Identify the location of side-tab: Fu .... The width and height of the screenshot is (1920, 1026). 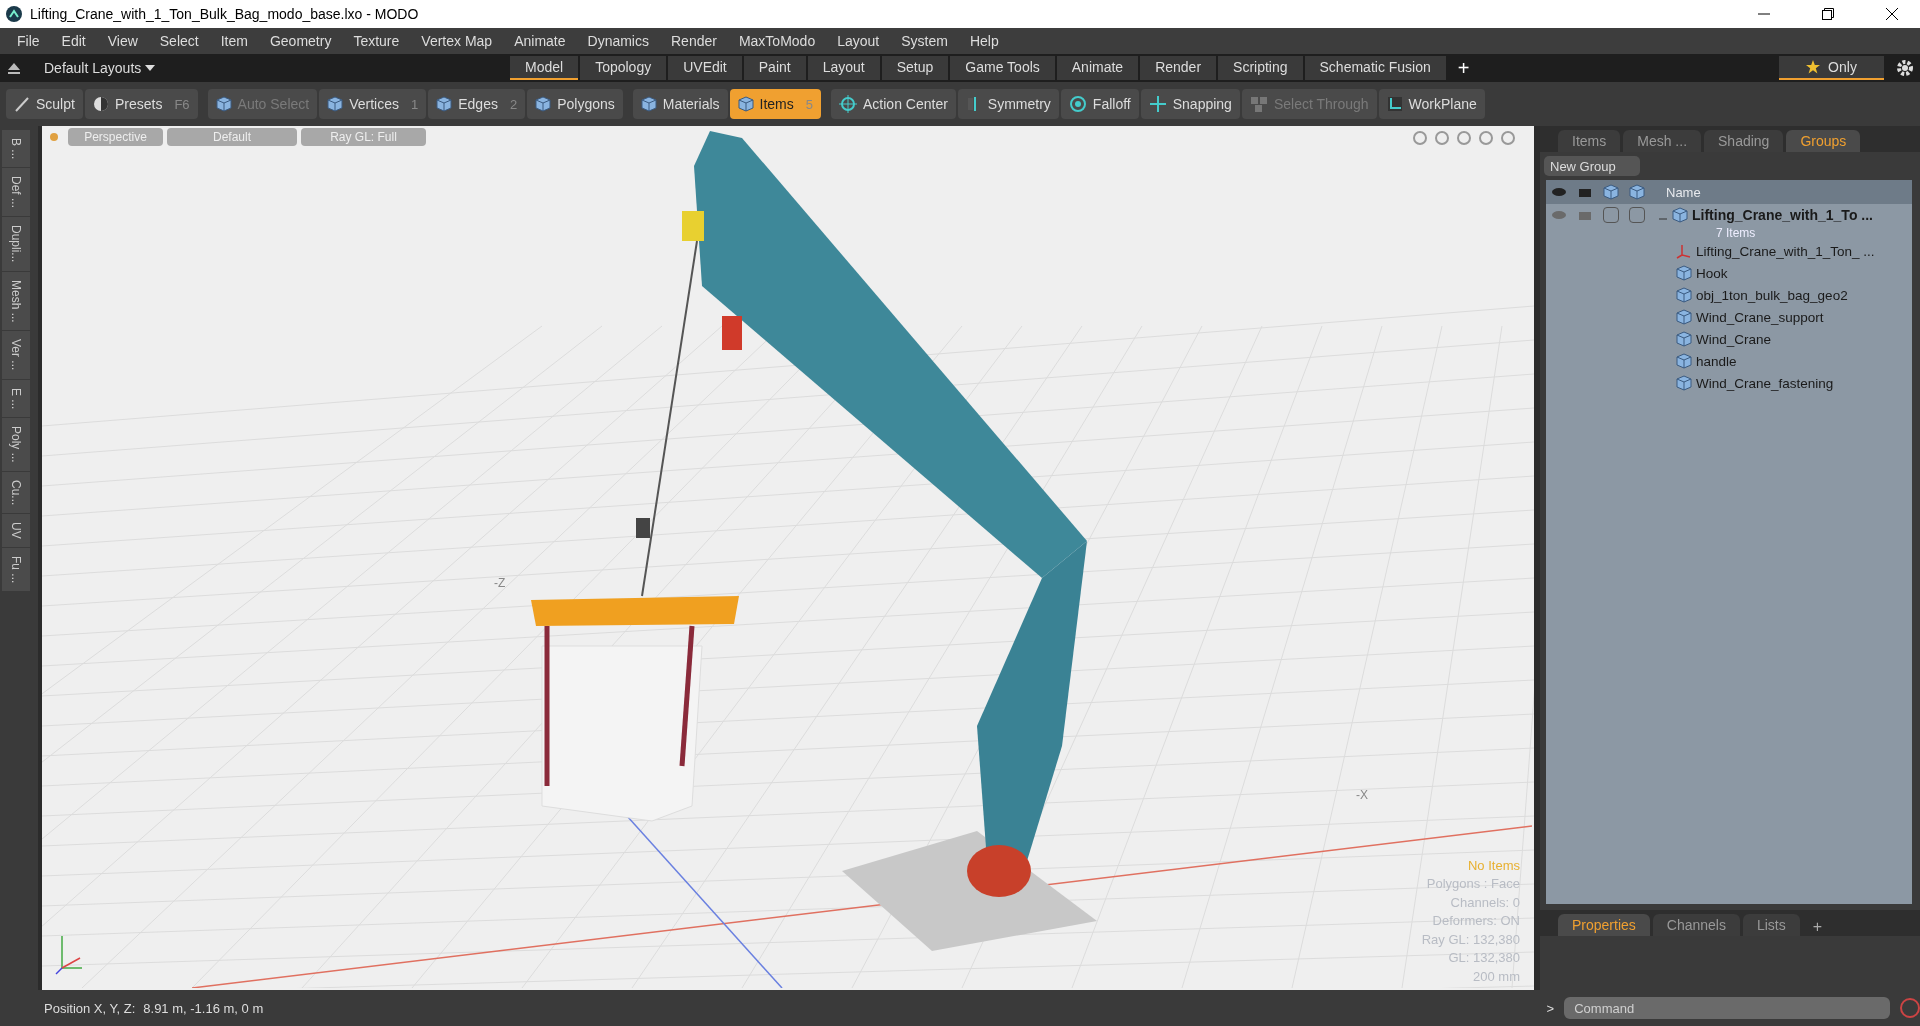
(16, 569).